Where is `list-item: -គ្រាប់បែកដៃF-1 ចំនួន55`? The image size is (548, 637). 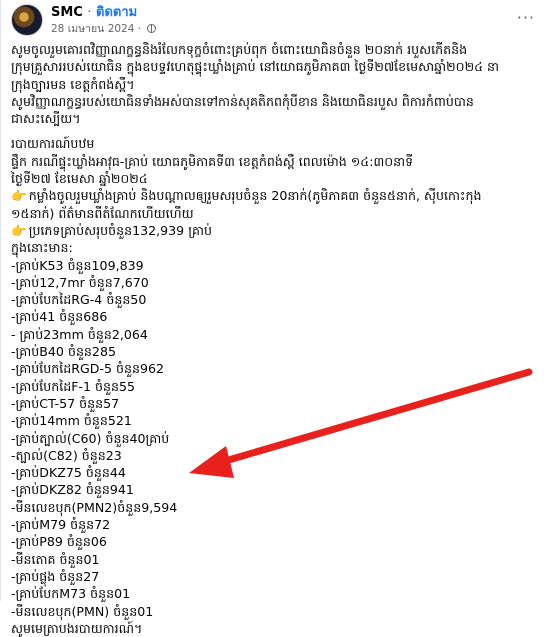
list-item: -គ្រាប់បែកដៃF-1 ចំនួន55 is located at coordinates (73, 386).